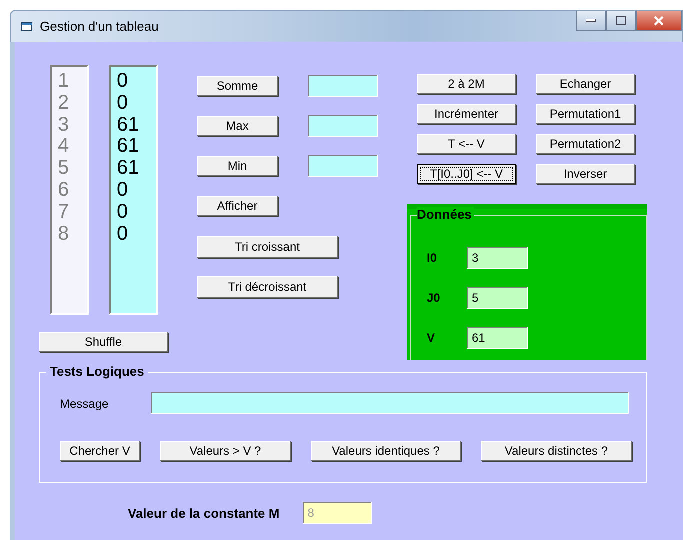 The width and height of the screenshot is (683, 540). Describe the element at coordinates (133, 190) in the screenshot. I see `value-list: 0 0 61 61 61 0 0 0` at that location.